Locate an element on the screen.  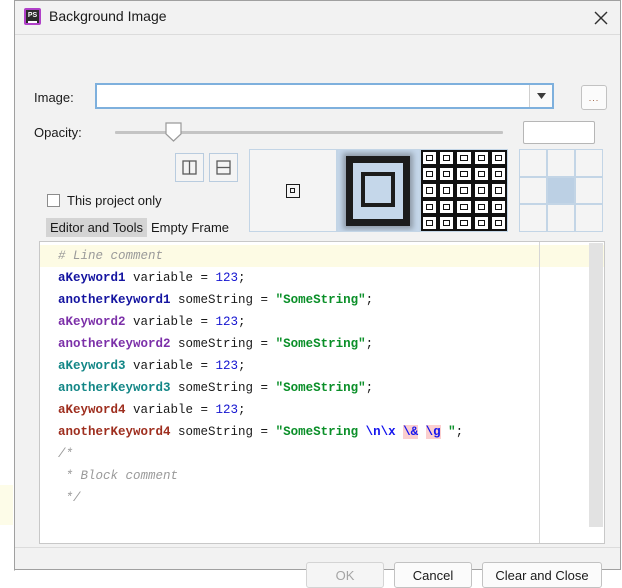
code-line: aKeyword4 variable = 123; is located at coordinates (331, 410).